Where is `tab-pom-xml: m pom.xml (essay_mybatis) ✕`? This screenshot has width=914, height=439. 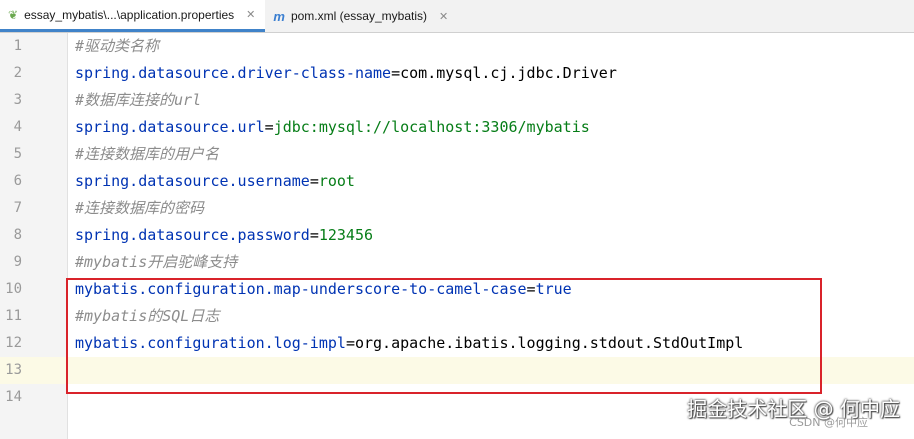 tab-pom-xml: m pom.xml (essay_mybatis) ✕ is located at coordinates (361, 16).